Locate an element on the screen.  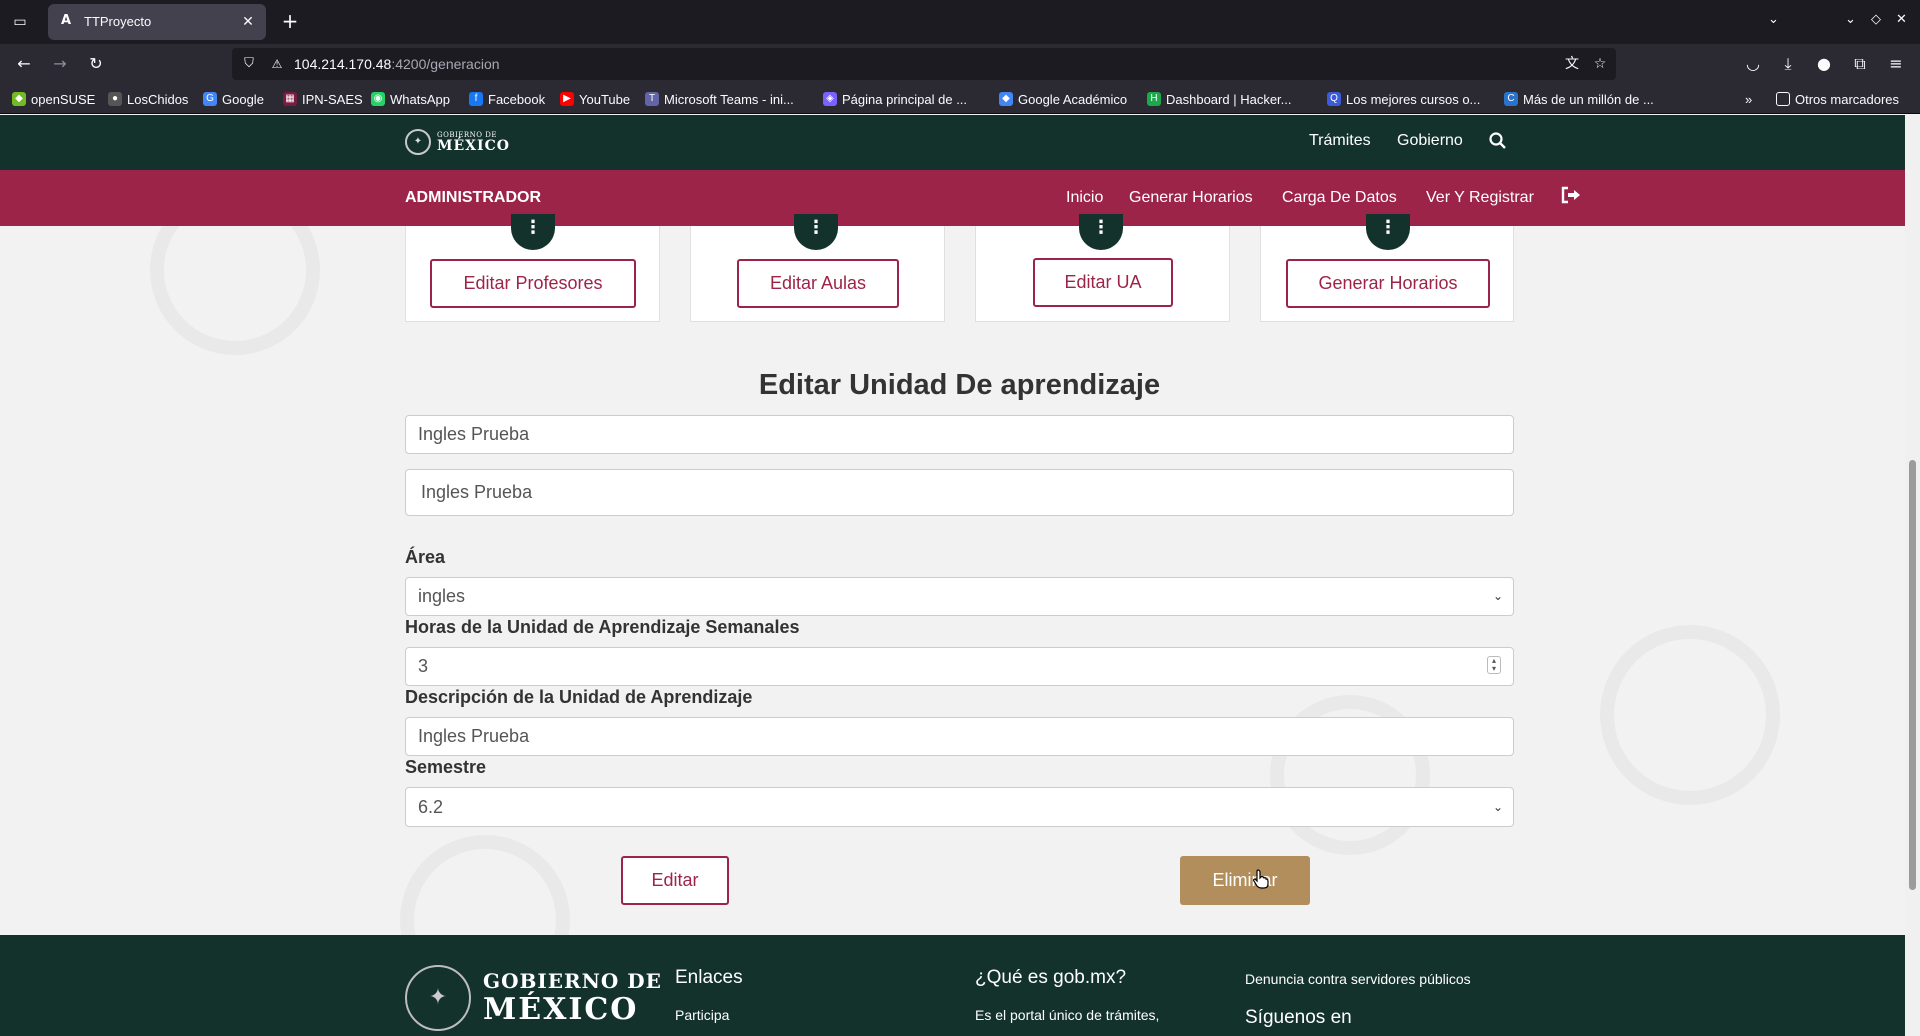
browser-tab: A TTProyecto ✕ is located at coordinates (157, 22).